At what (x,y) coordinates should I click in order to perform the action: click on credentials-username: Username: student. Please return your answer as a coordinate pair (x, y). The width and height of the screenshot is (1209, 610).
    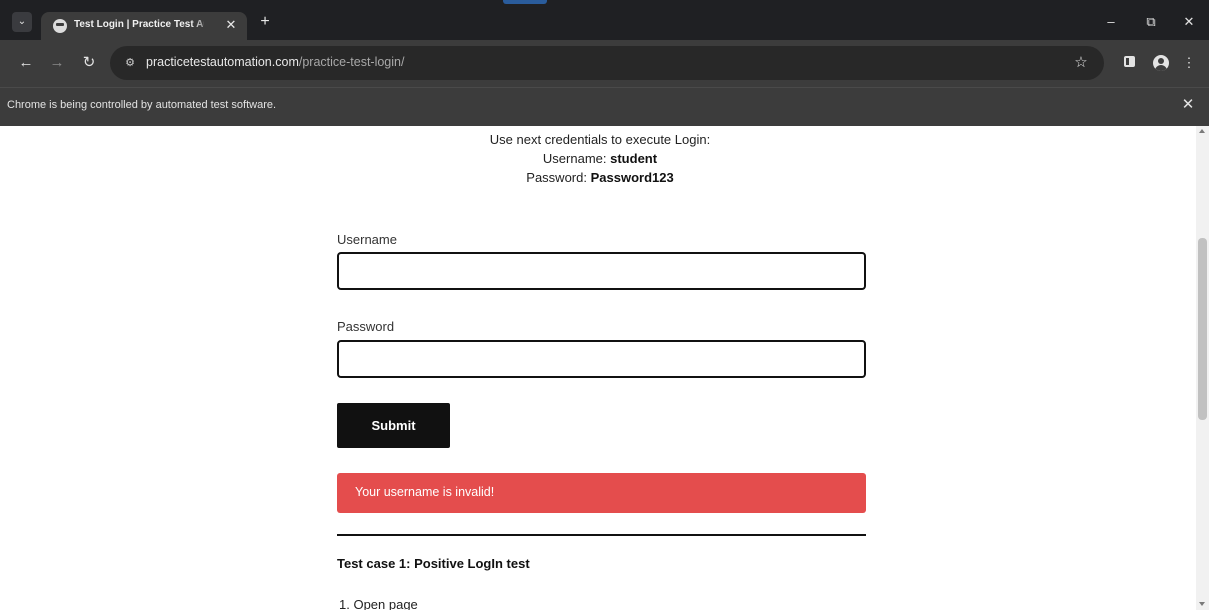
    Looking at the image, I should click on (598, 158).